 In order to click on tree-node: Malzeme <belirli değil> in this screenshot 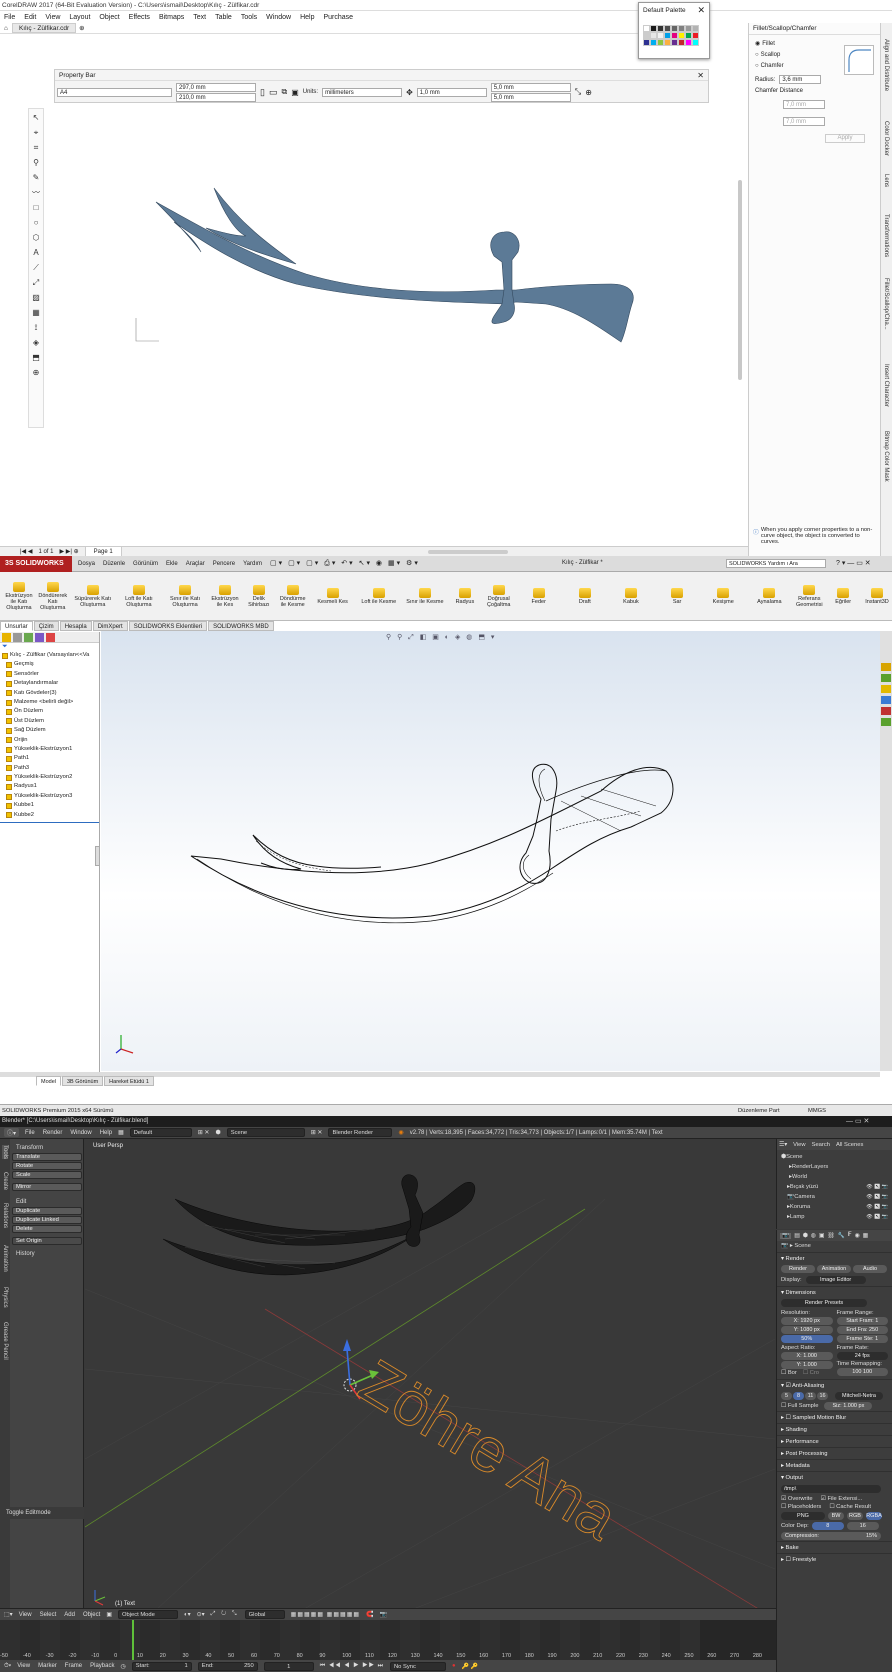, I will do `click(50, 702)`.